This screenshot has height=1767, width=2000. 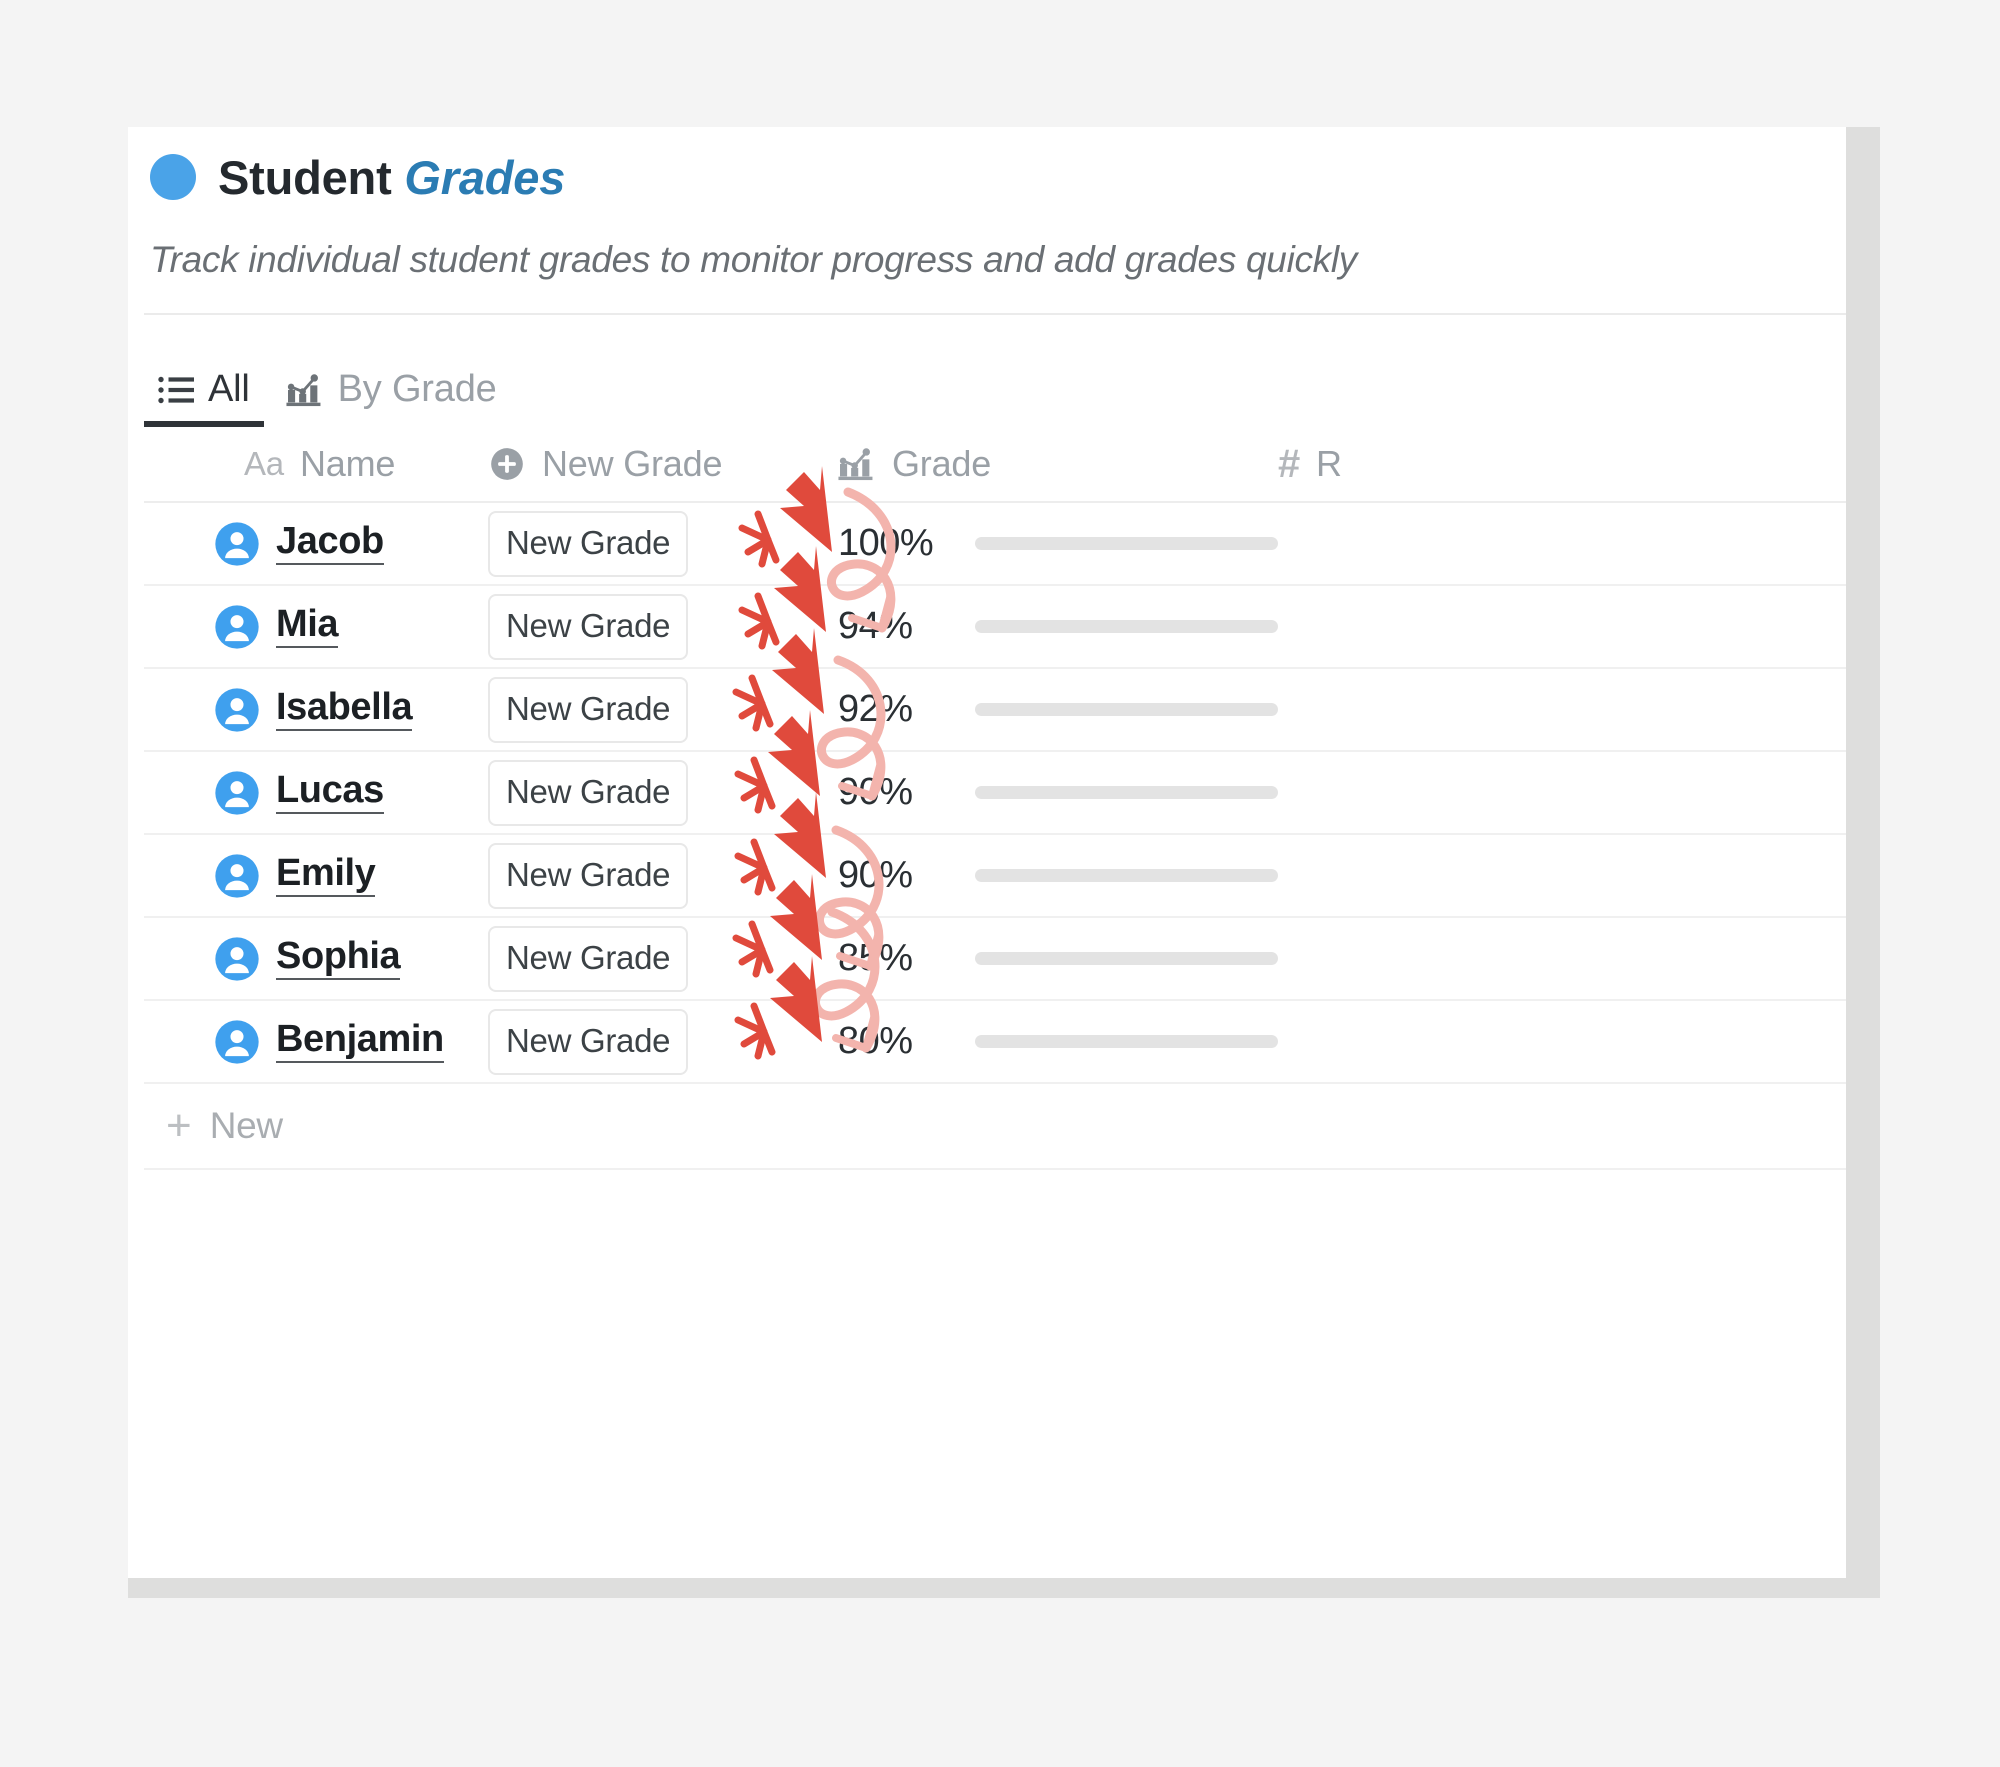 I want to click on grade-percent: 92%, so click(x=875, y=709).